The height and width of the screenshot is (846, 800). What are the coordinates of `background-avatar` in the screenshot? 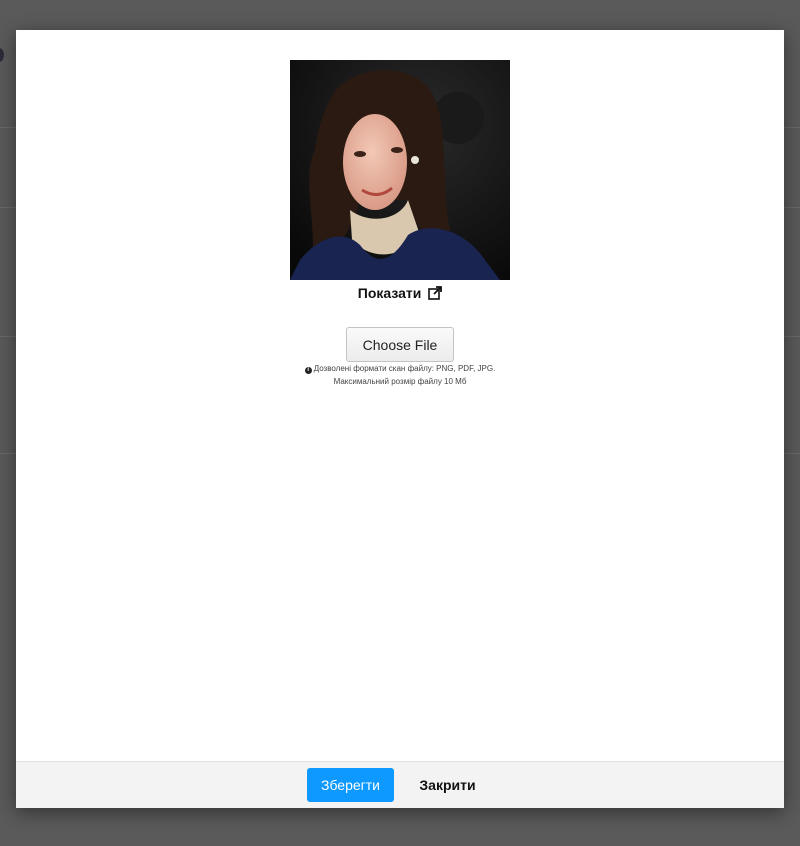 It's located at (2, 55).